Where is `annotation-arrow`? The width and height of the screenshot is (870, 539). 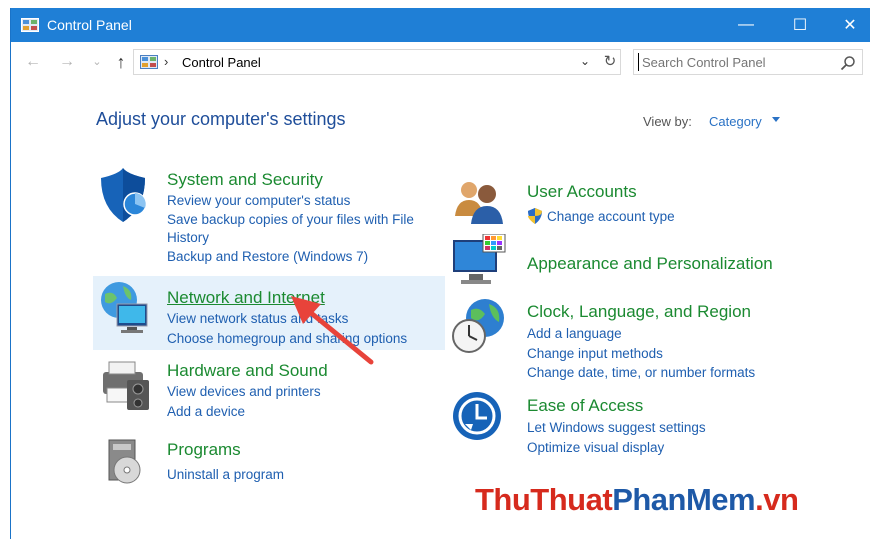
annotation-arrow is located at coordinates (332, 330).